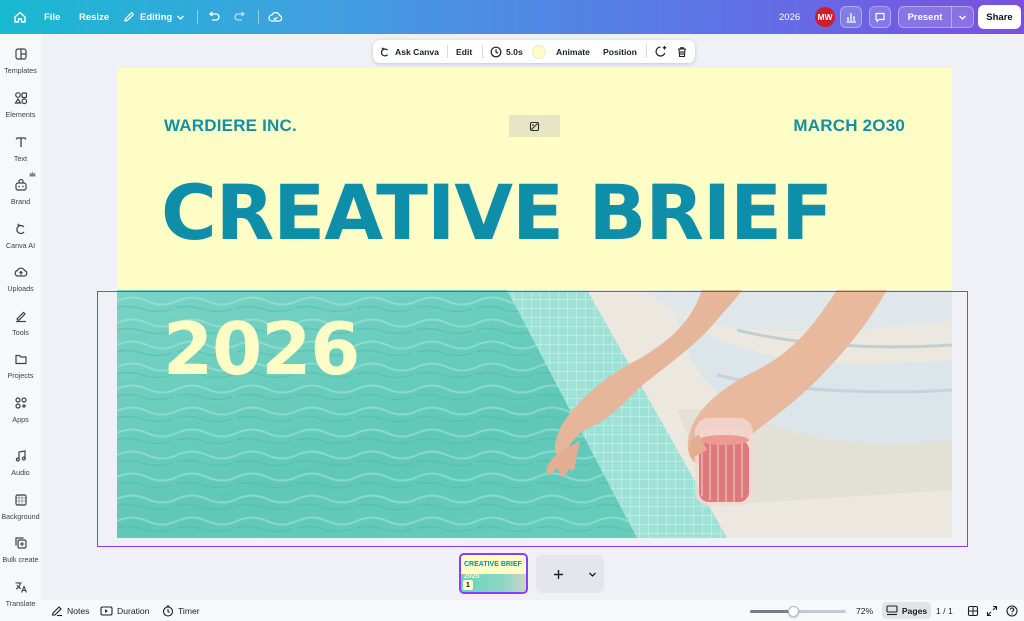  Describe the element at coordinates (892, 610) in the screenshot. I see `pages-icon` at that location.